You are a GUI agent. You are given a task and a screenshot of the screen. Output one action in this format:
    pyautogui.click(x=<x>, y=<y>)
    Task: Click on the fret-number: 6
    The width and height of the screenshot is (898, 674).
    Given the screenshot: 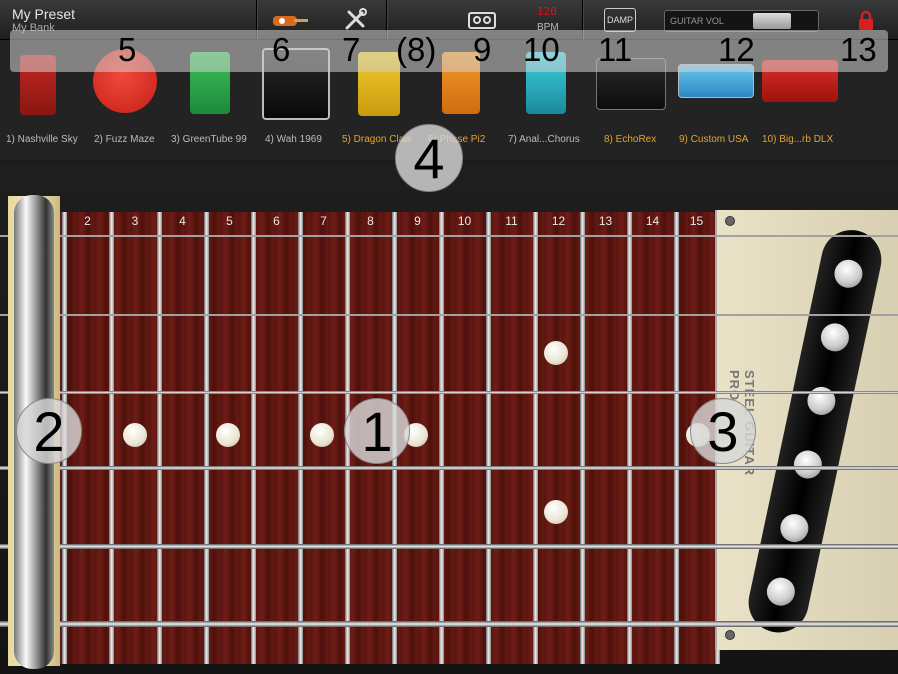 What is the action you would take?
    pyautogui.click(x=276, y=221)
    